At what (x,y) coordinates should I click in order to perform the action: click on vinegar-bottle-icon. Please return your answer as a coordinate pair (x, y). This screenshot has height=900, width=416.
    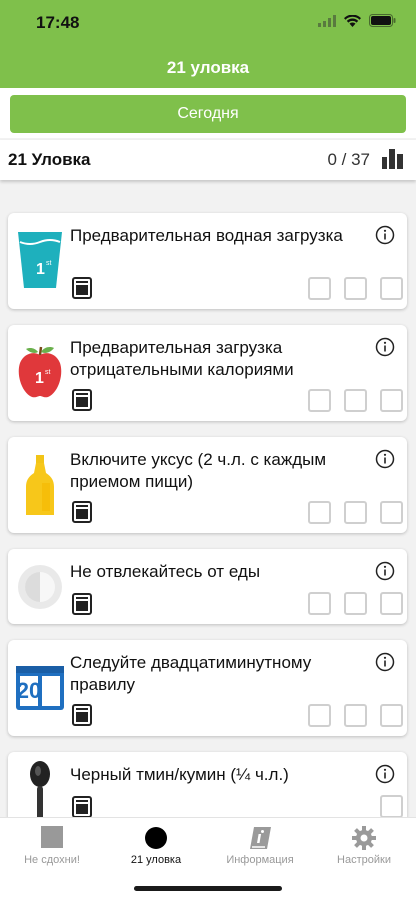
    Looking at the image, I should click on (40, 485).